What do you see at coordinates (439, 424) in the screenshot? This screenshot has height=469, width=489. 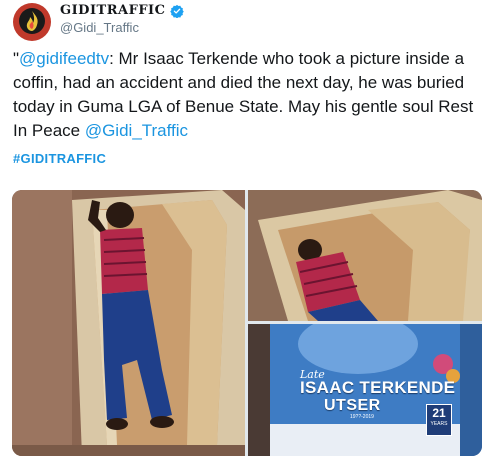 I see `poster-age-label: YEARS` at bounding box center [439, 424].